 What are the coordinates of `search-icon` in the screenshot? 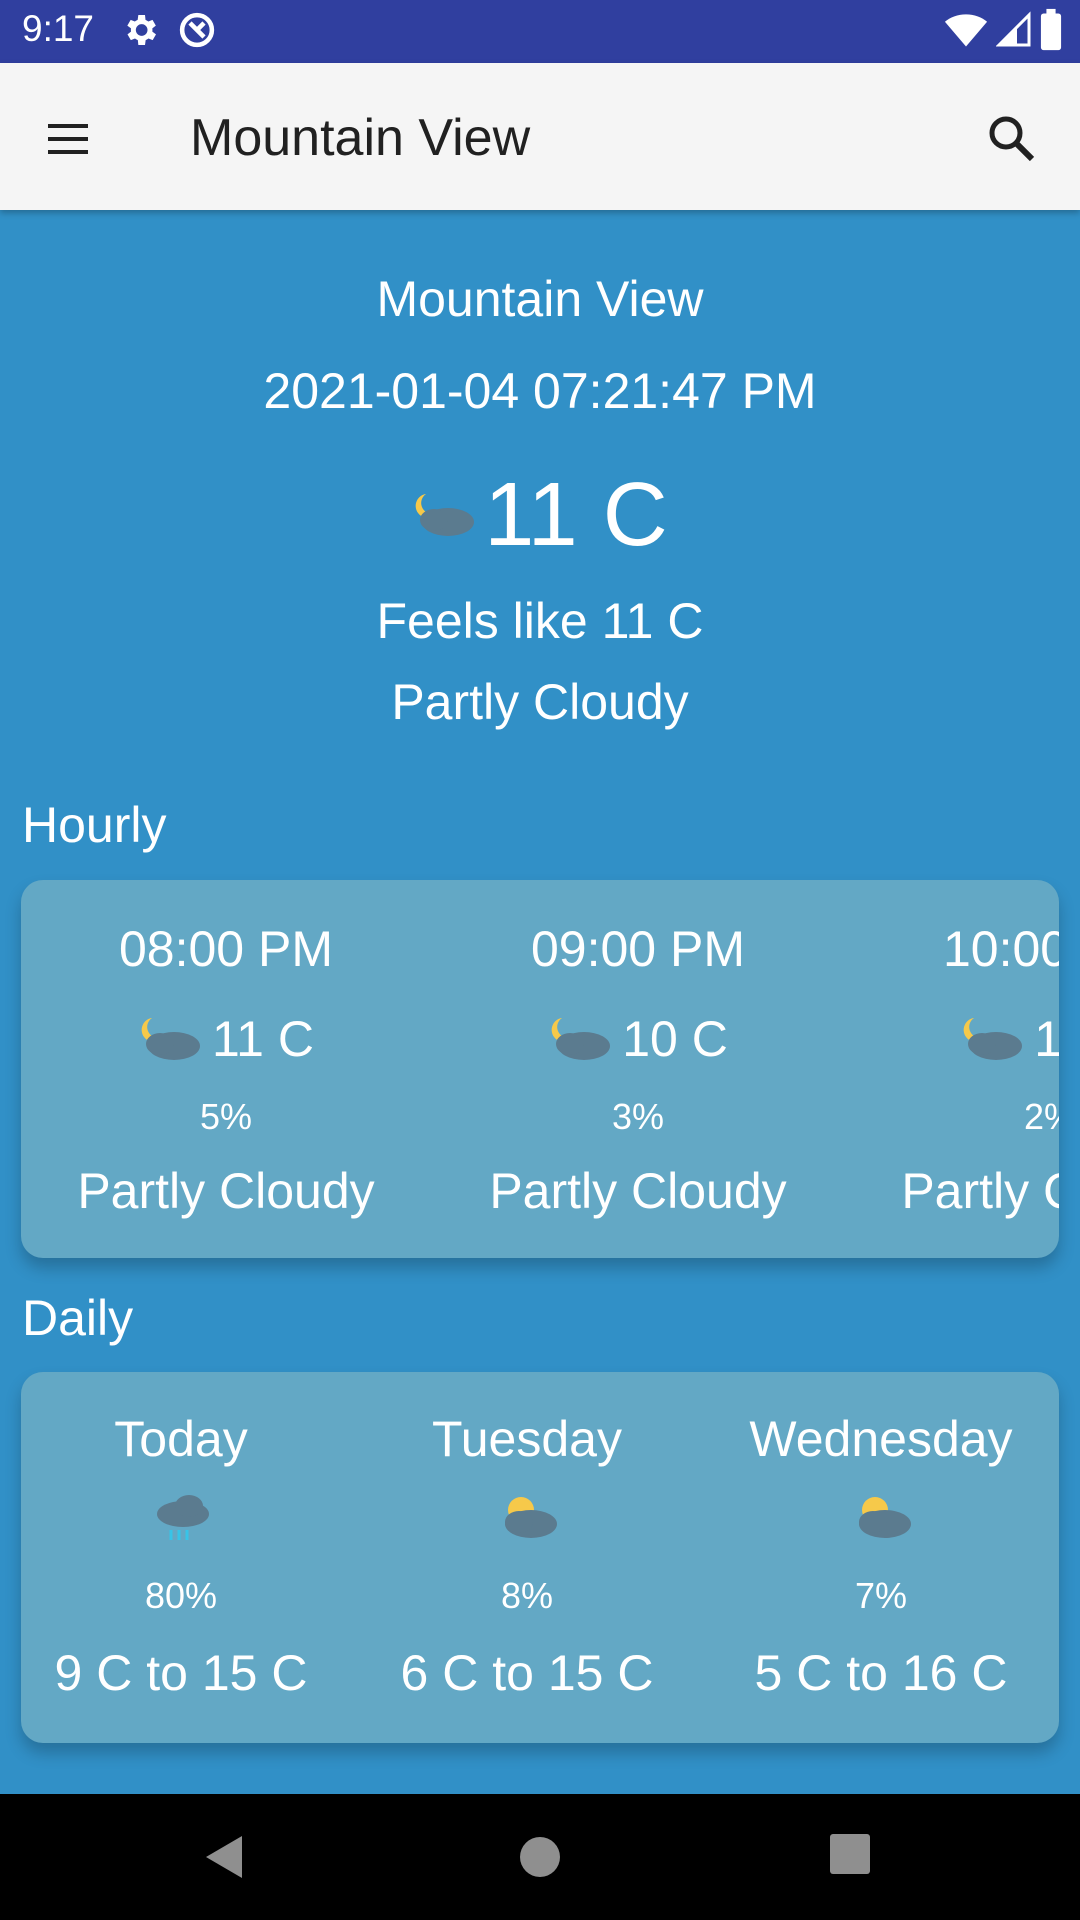 It's located at (1012, 139).